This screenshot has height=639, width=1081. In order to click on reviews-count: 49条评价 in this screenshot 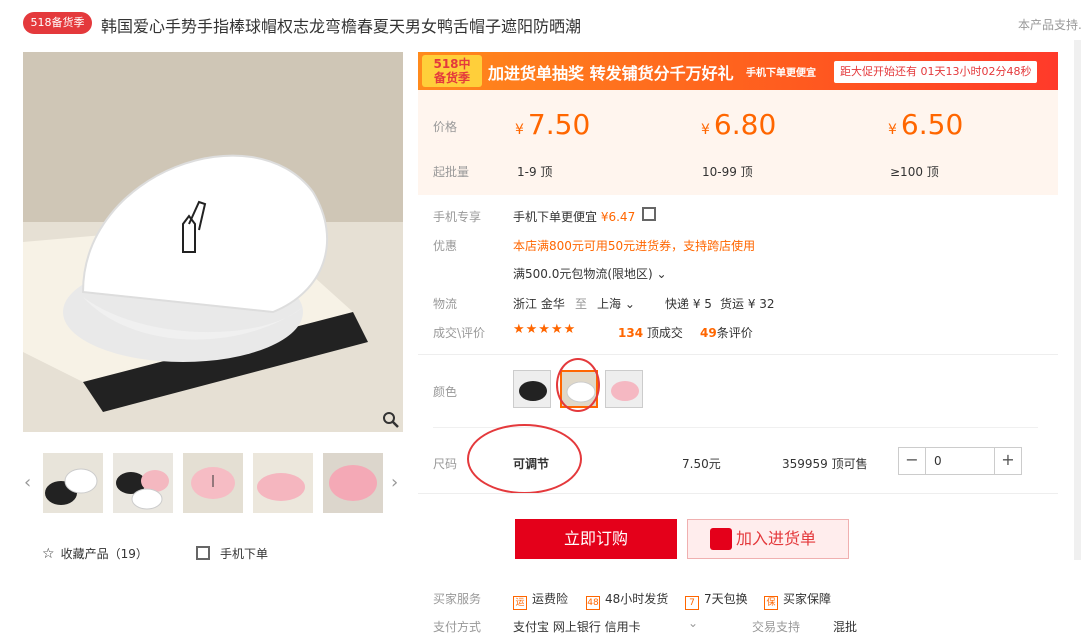, I will do `click(726, 332)`.